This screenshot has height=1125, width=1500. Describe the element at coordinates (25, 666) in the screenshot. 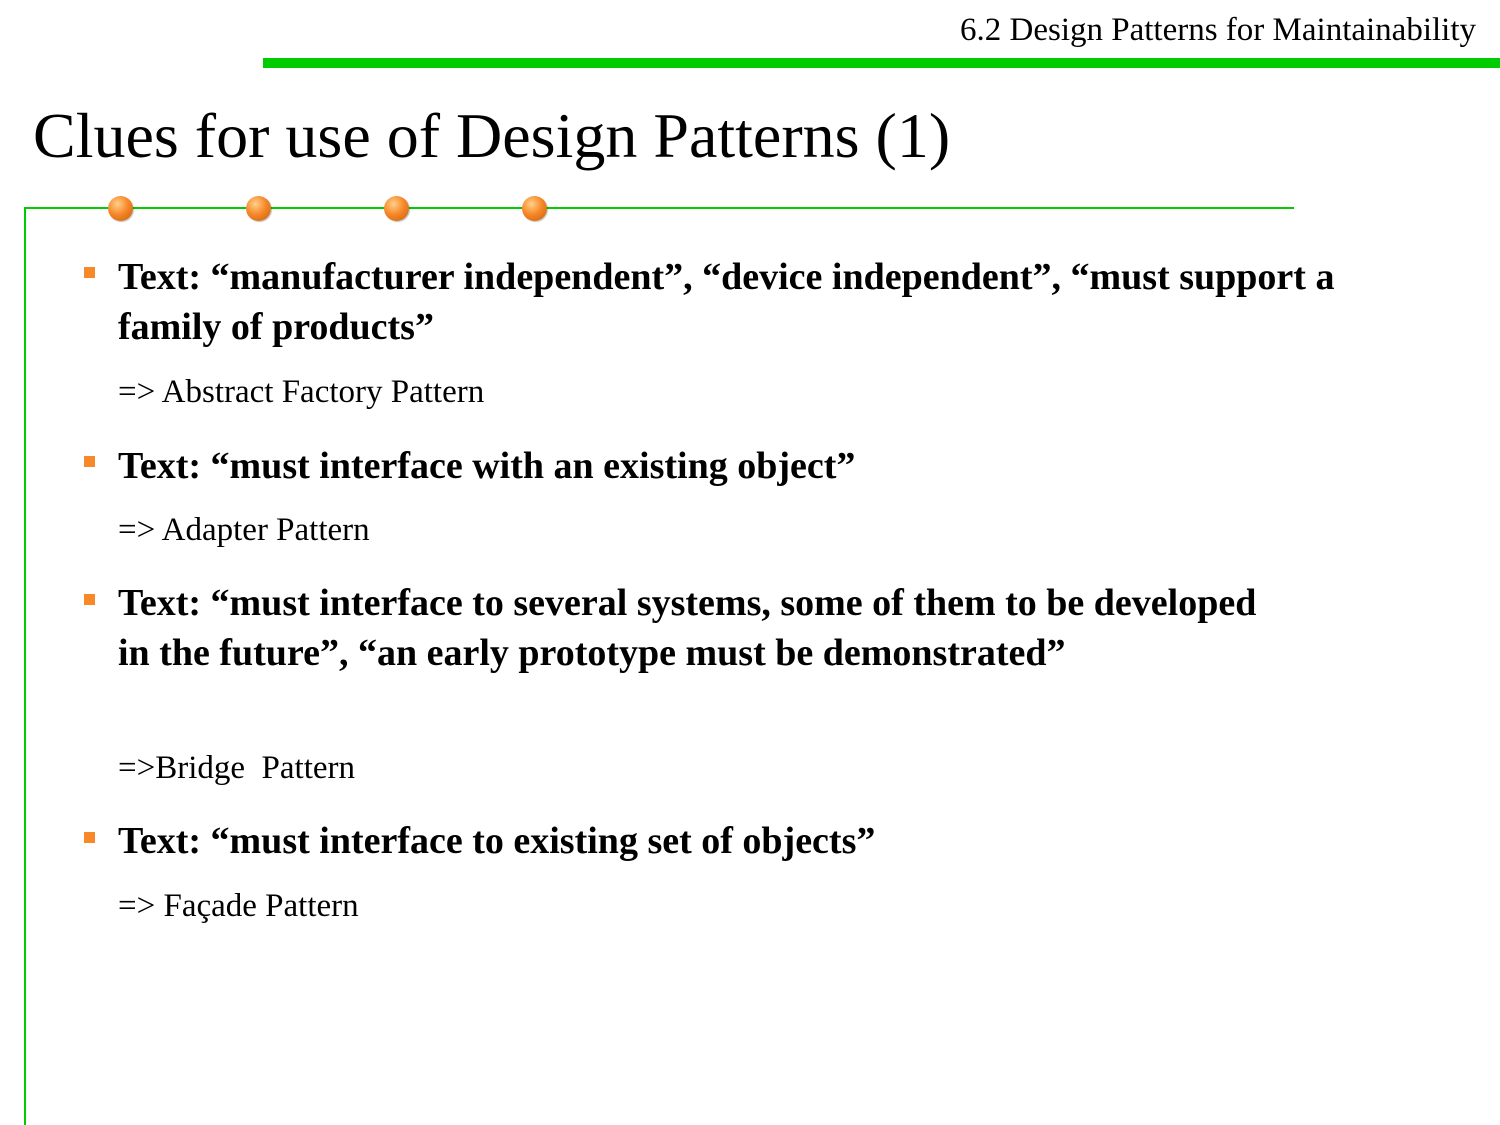

I see `frame-left-rule` at that location.